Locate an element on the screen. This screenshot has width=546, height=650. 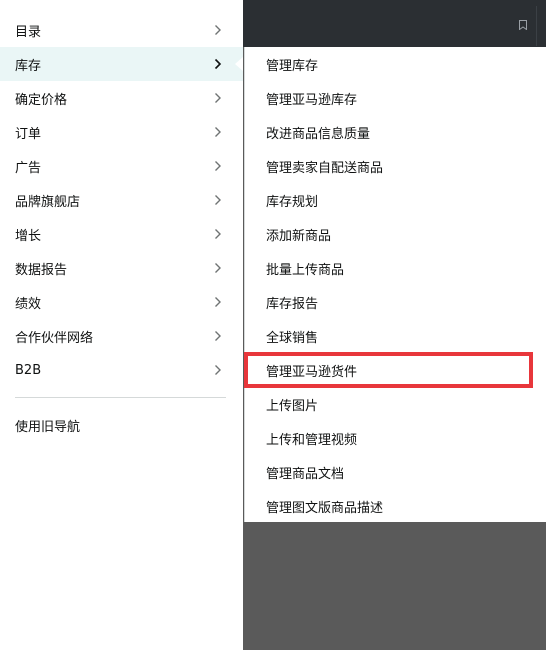
legacy-nav-label: 使用旧导航 is located at coordinates (48, 427).